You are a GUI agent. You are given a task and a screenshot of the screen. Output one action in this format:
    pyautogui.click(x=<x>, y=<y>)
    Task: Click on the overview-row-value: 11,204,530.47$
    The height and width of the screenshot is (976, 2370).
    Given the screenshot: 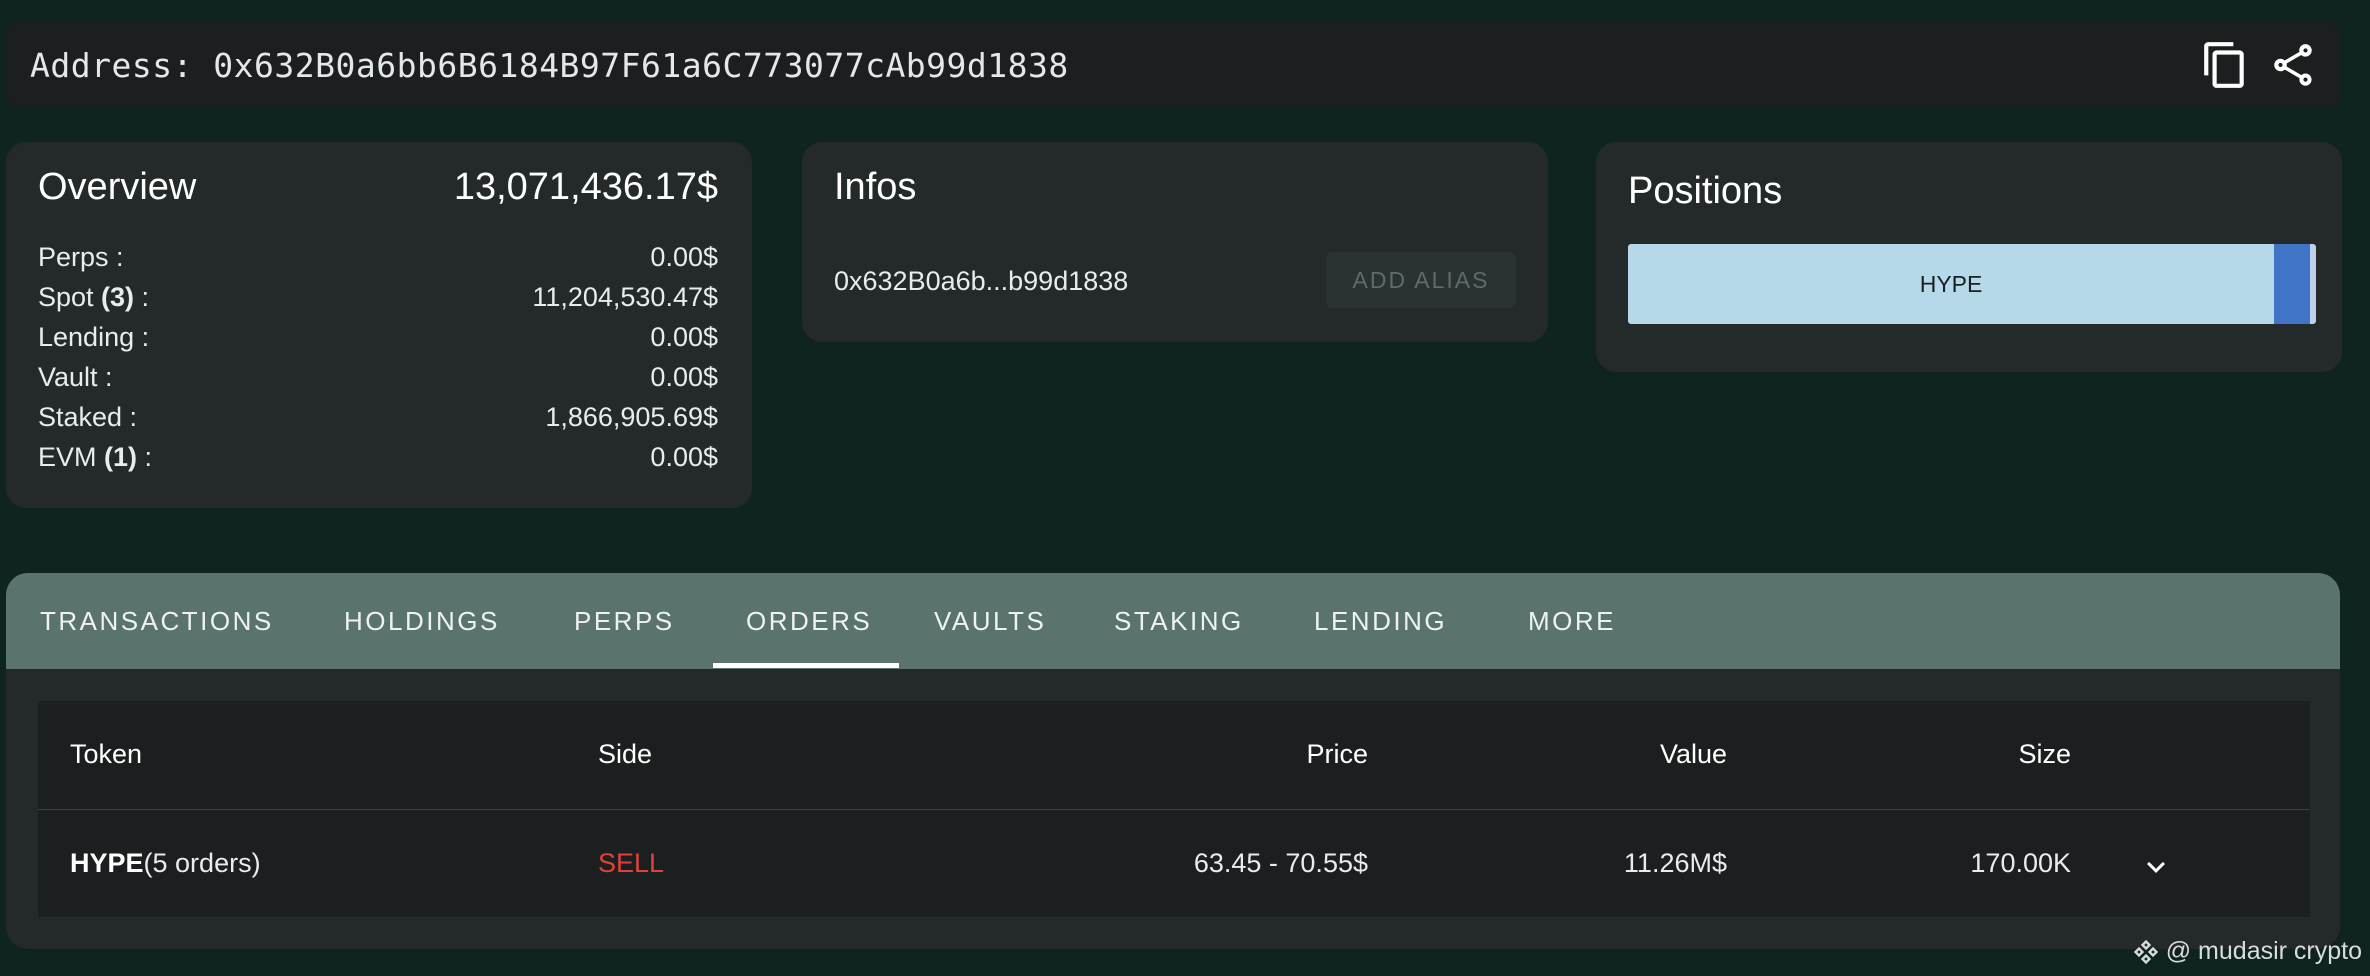 What is the action you would take?
    pyautogui.click(x=625, y=297)
    